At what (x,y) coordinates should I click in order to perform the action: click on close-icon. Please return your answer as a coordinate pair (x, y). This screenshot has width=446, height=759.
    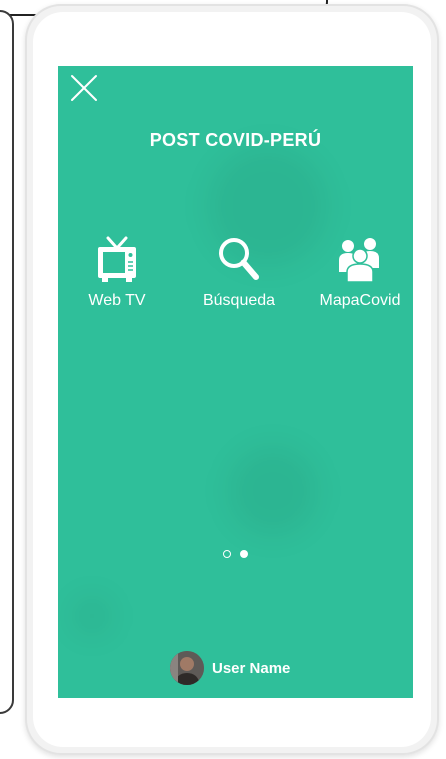
    Looking at the image, I should click on (84, 88).